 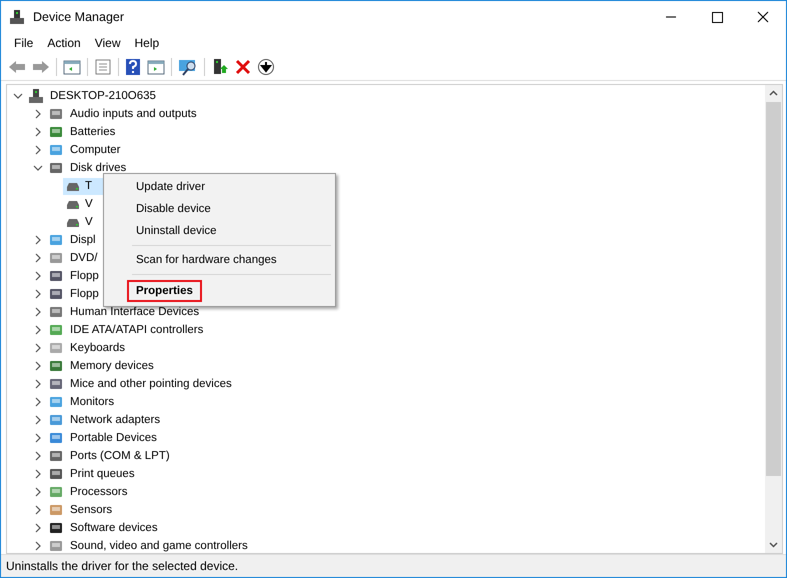 What do you see at coordinates (78, 17) in the screenshot?
I see `window-title: Device Manager` at bounding box center [78, 17].